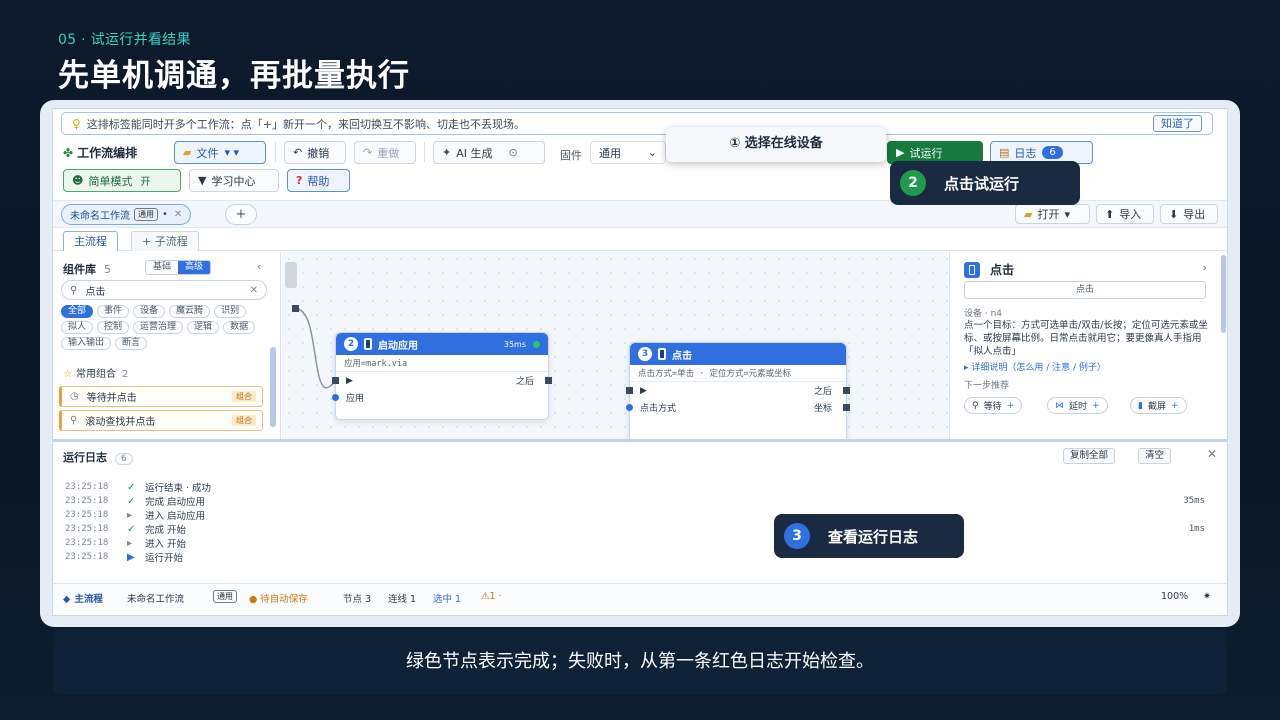 The image size is (1280, 720). Describe the element at coordinates (241, 214) in the screenshot. I see `add-workflow-tab-button: +` at that location.